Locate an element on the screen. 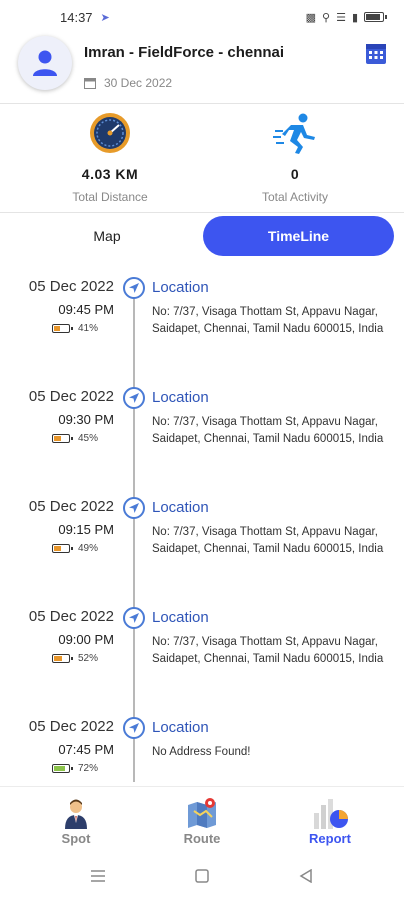 This screenshot has height=900, width=404. calendar-icon is located at coordinates (376, 54).